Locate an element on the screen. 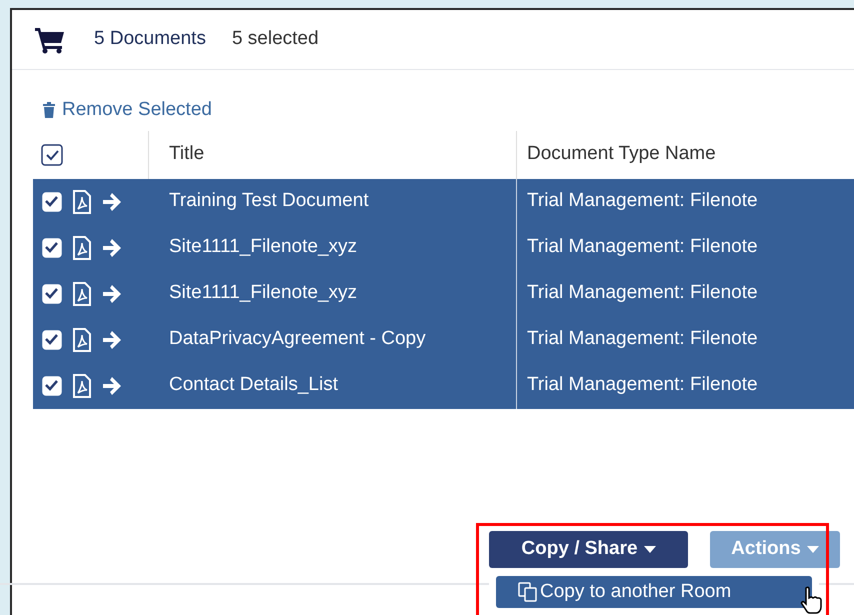 Image resolution: width=854 pixels, height=615 pixels. document-count: 5 Documents is located at coordinates (150, 39).